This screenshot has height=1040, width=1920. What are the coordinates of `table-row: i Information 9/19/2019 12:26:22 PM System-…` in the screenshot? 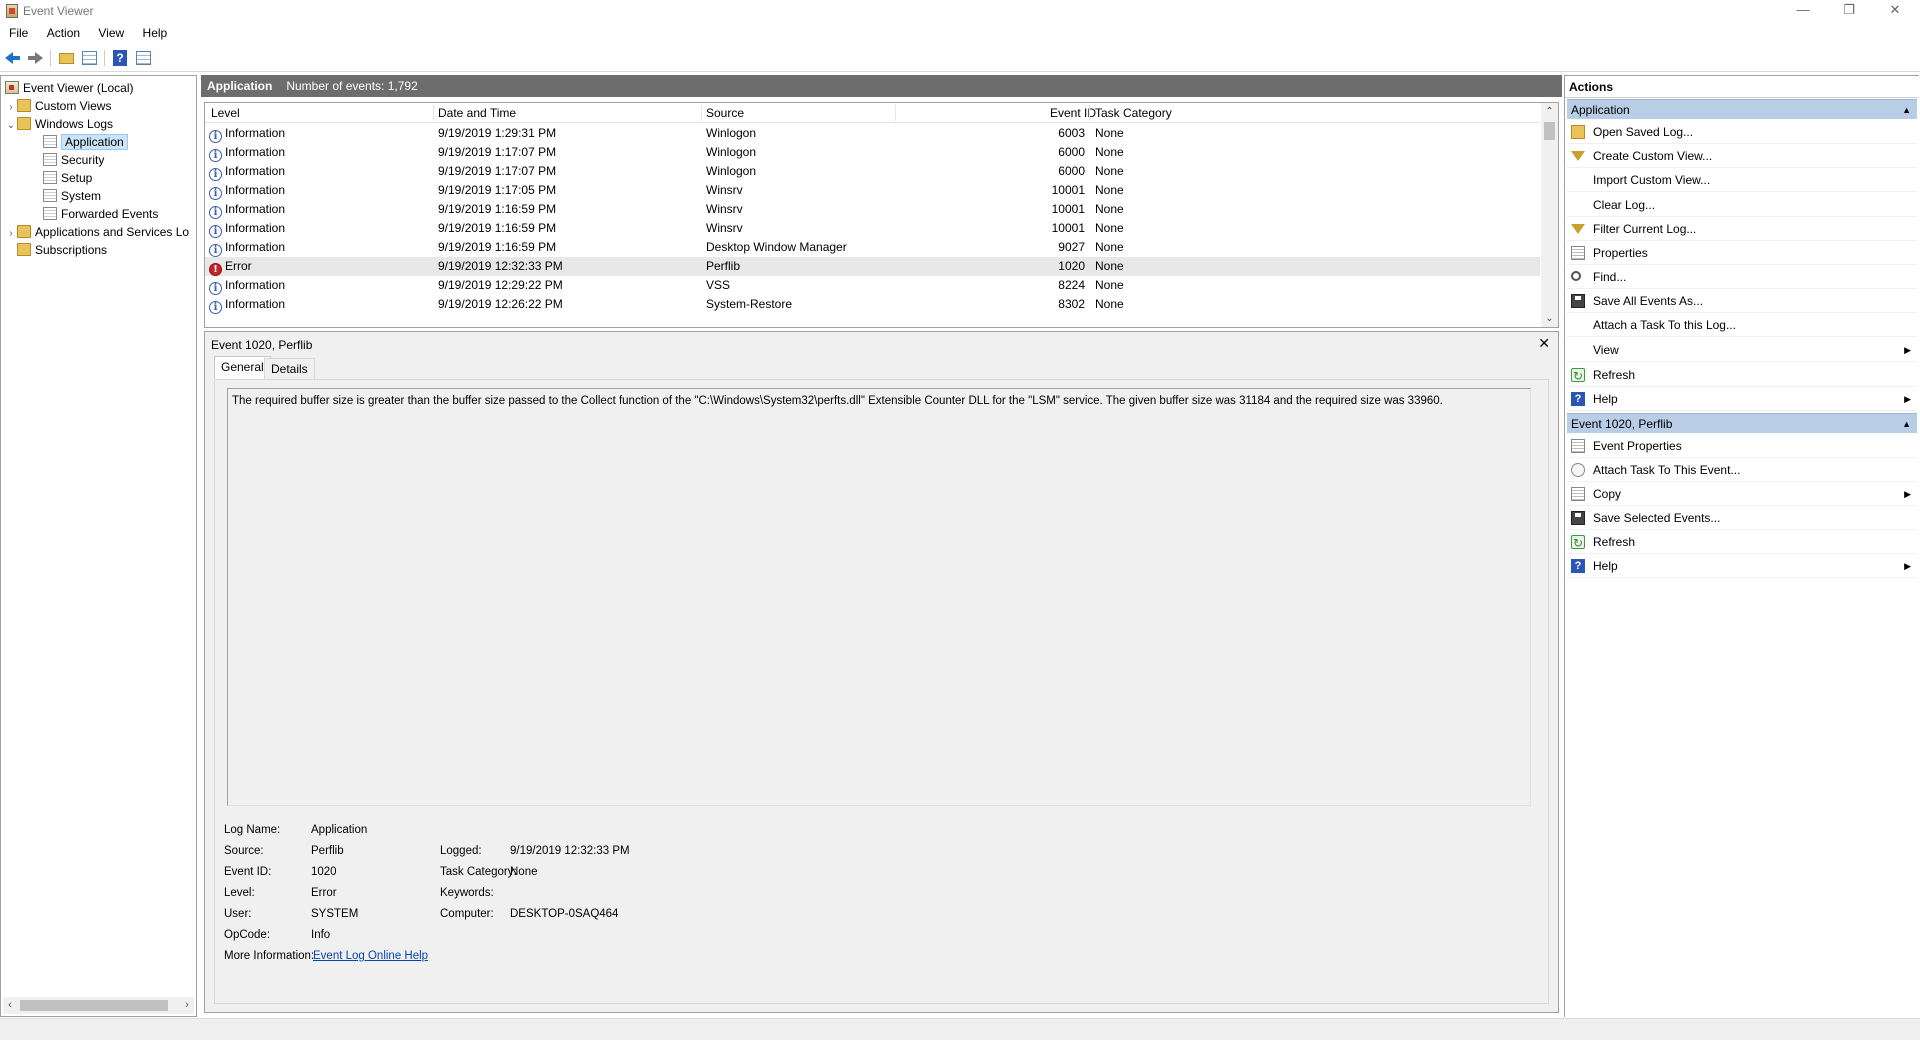 It's located at (872, 304).